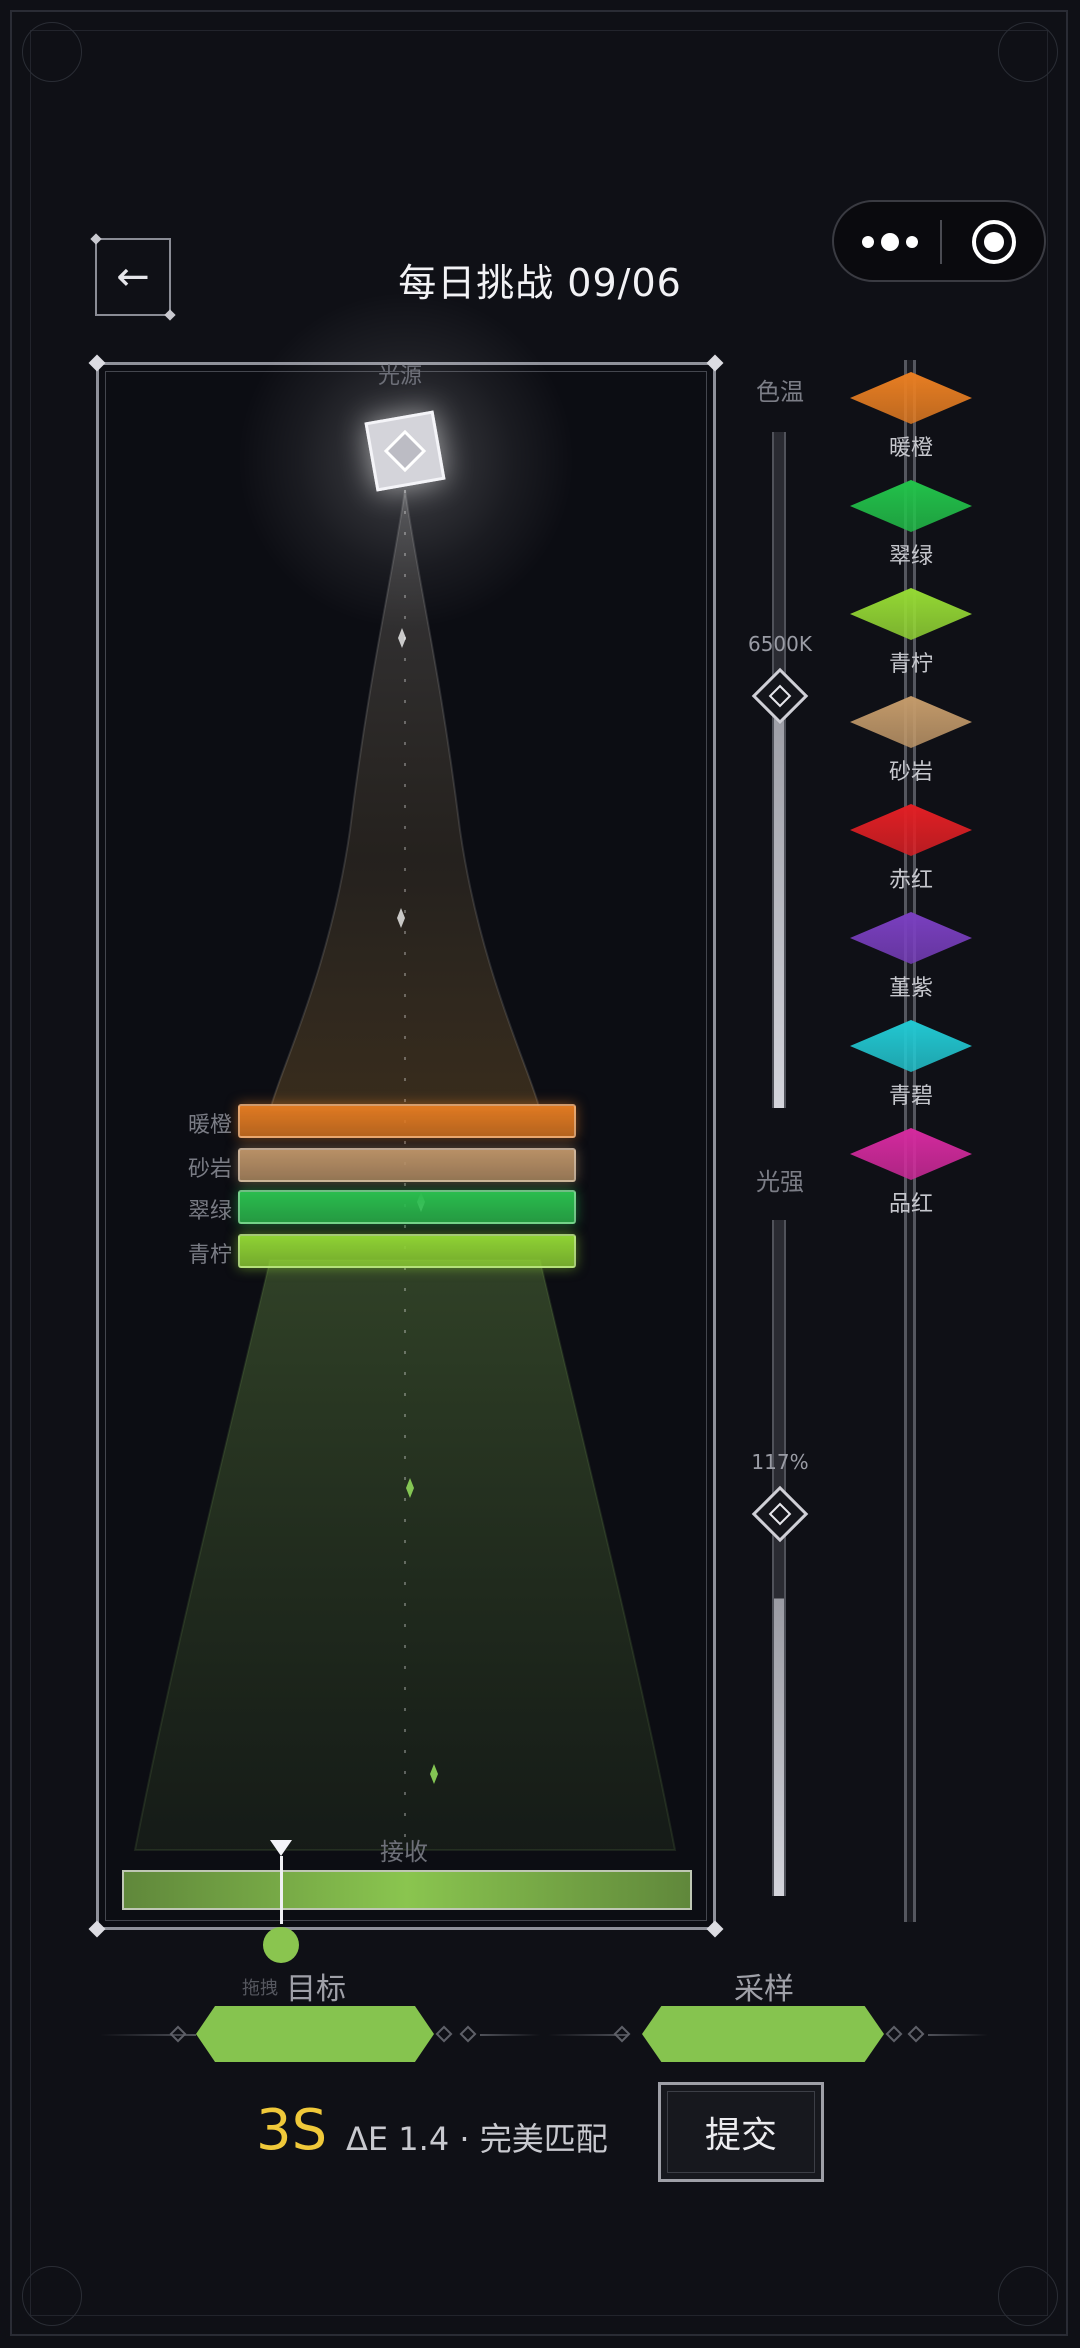  I want to click on more-dots-icon, so click(890, 242).